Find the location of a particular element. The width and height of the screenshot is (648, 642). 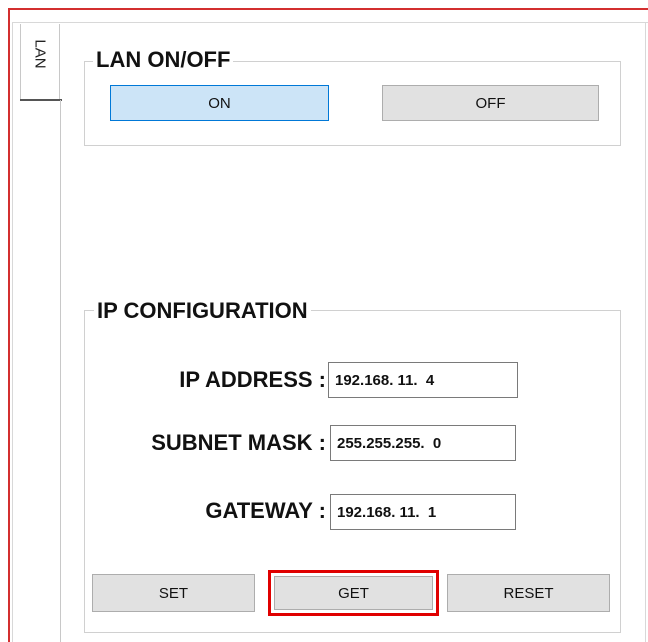

subnet-mask-label: SUBNET MASK : is located at coordinates (238, 442).